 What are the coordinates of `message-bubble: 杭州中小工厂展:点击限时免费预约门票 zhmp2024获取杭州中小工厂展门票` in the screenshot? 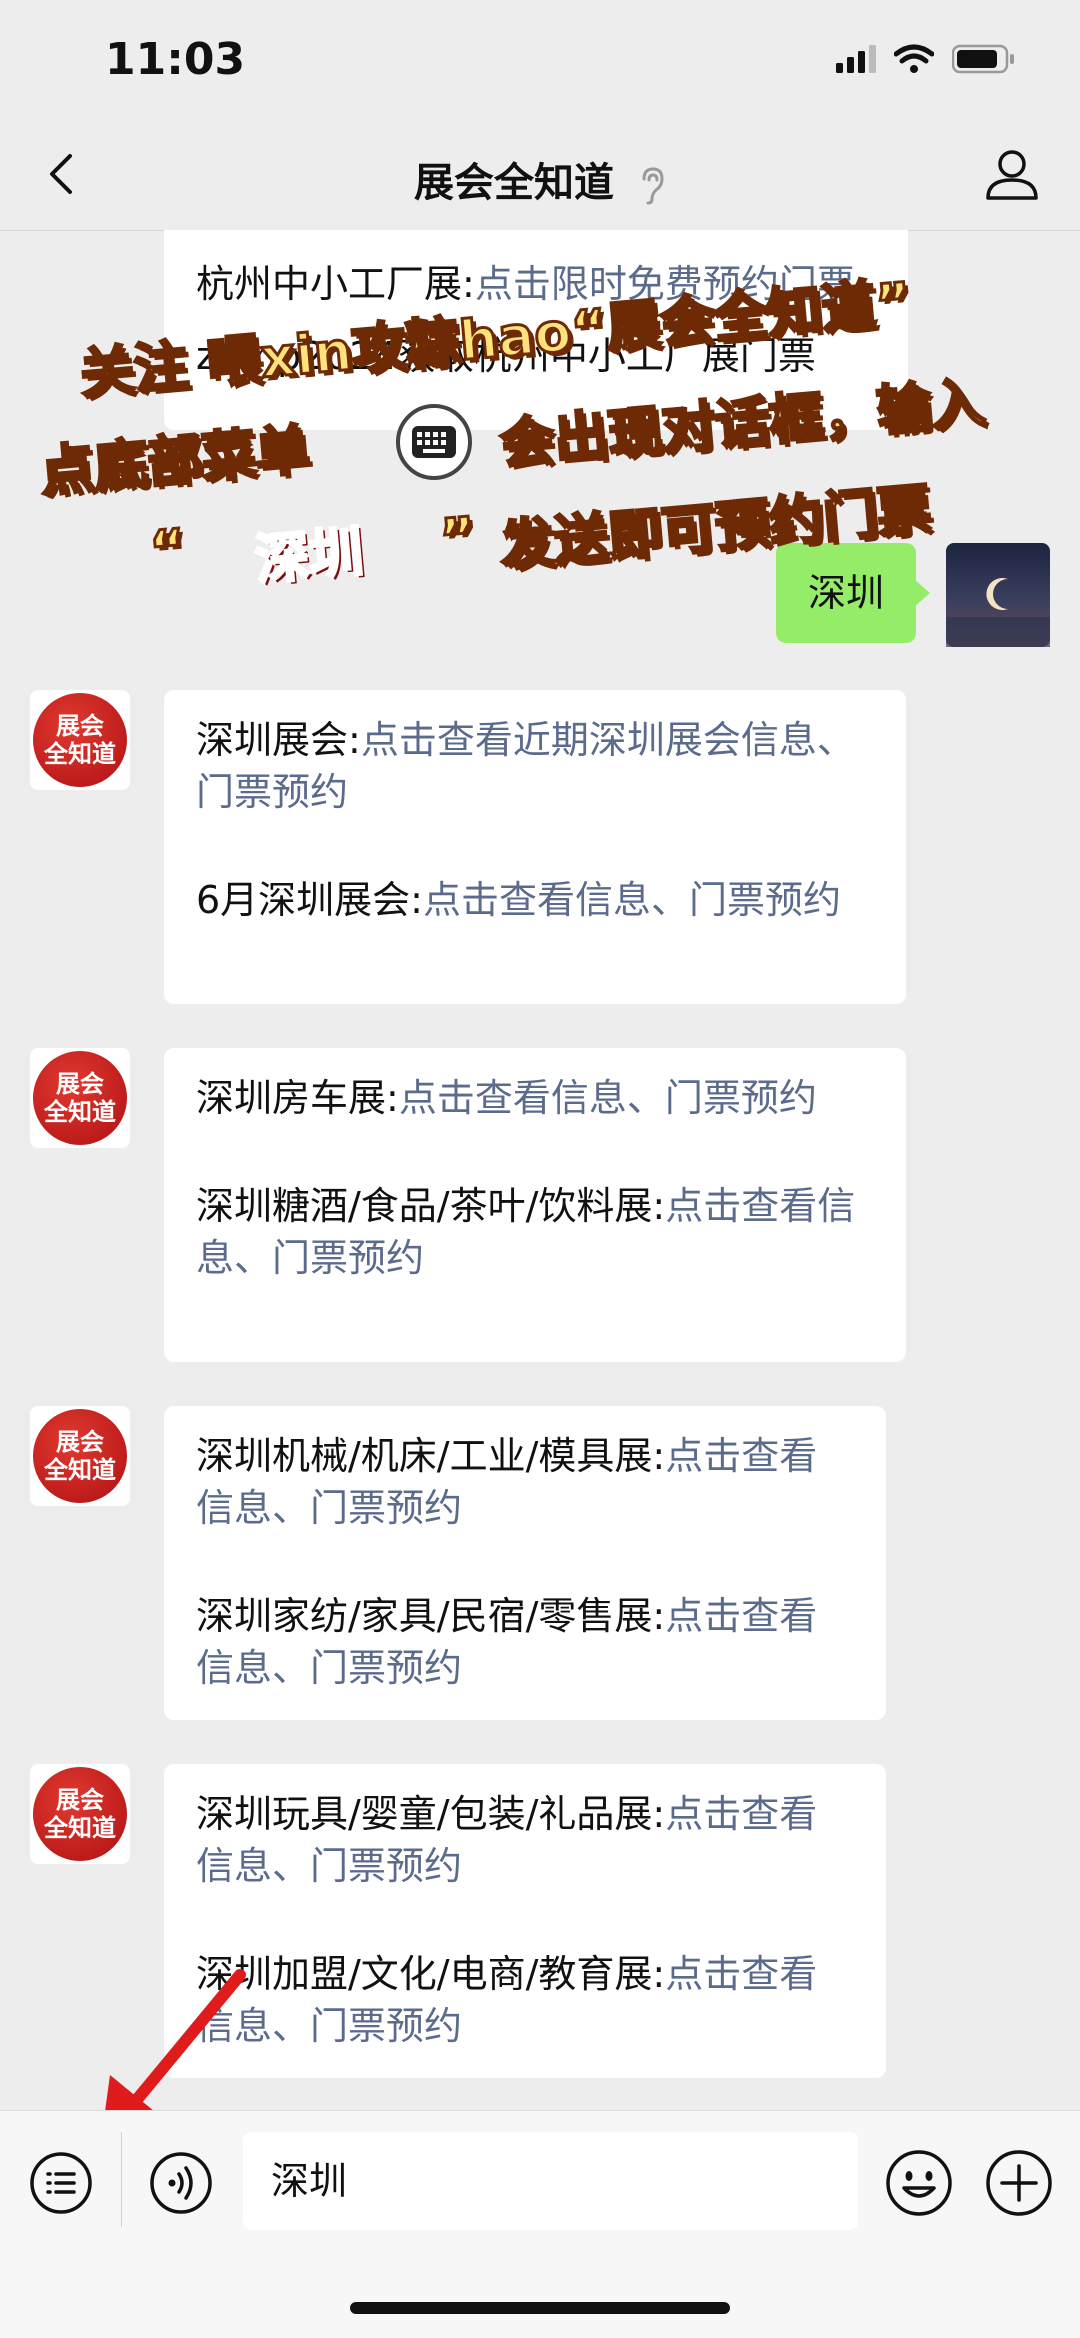 It's located at (536, 330).